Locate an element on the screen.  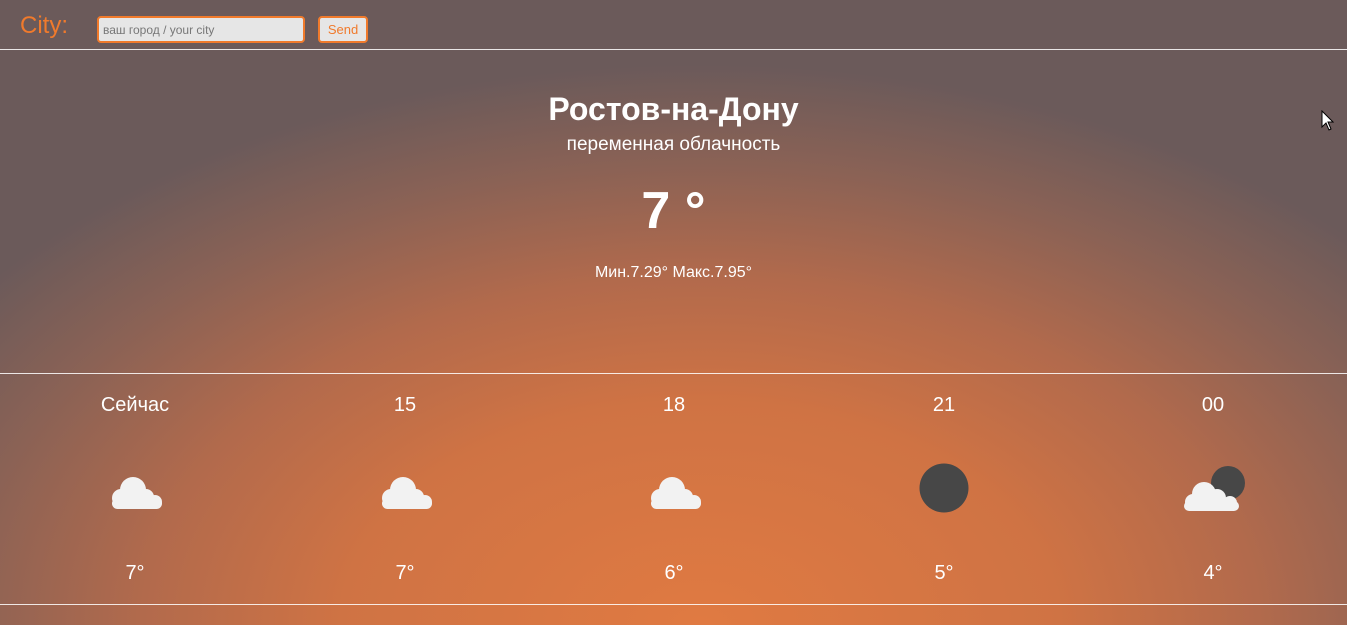
forecast-temperature: 6° is located at coordinates (674, 573).